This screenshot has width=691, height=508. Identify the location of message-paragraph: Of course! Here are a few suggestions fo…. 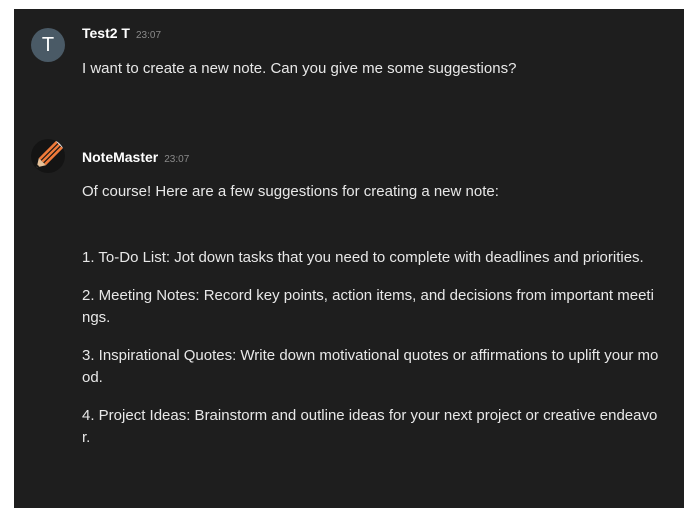
(290, 191).